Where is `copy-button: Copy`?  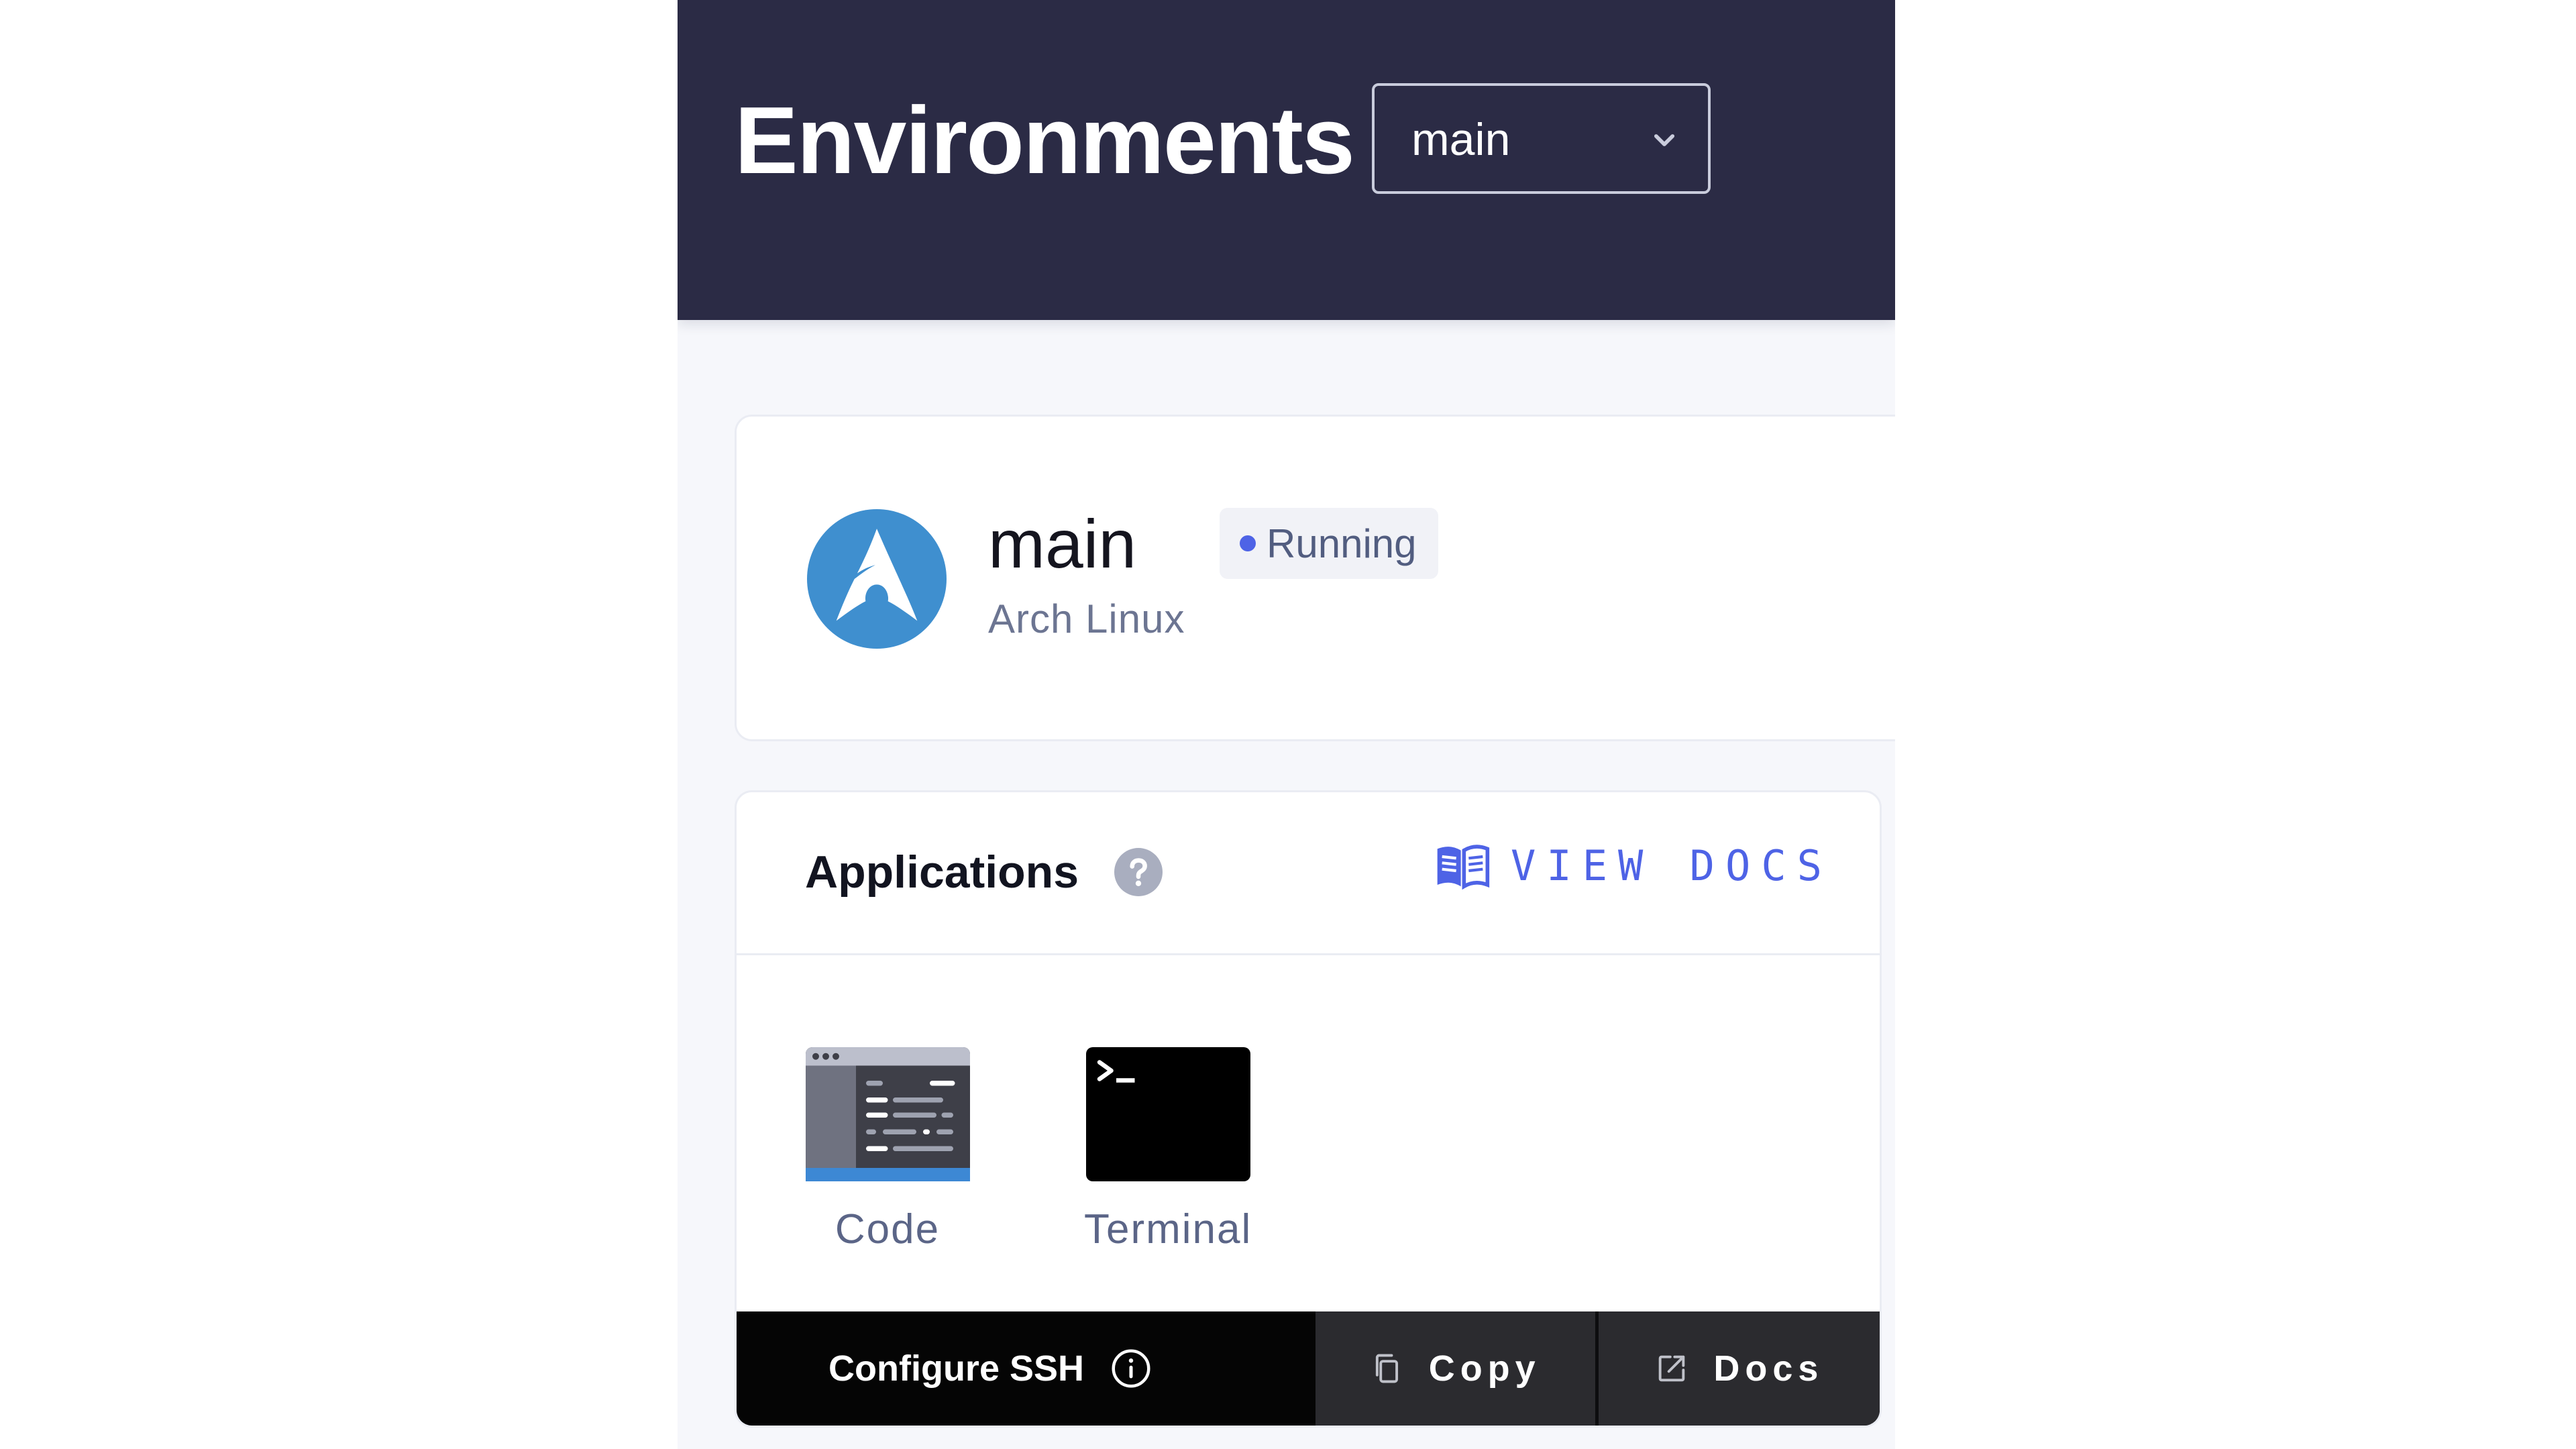 copy-button: Copy is located at coordinates (1457, 1368).